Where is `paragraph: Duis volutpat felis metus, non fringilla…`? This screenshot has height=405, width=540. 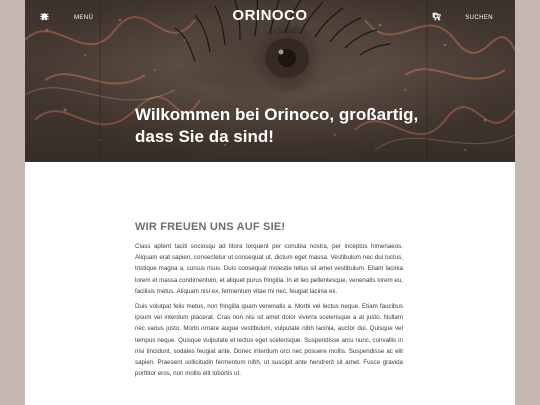 paragraph: Duis volutpat felis metus, non fringilla… is located at coordinates (269, 340).